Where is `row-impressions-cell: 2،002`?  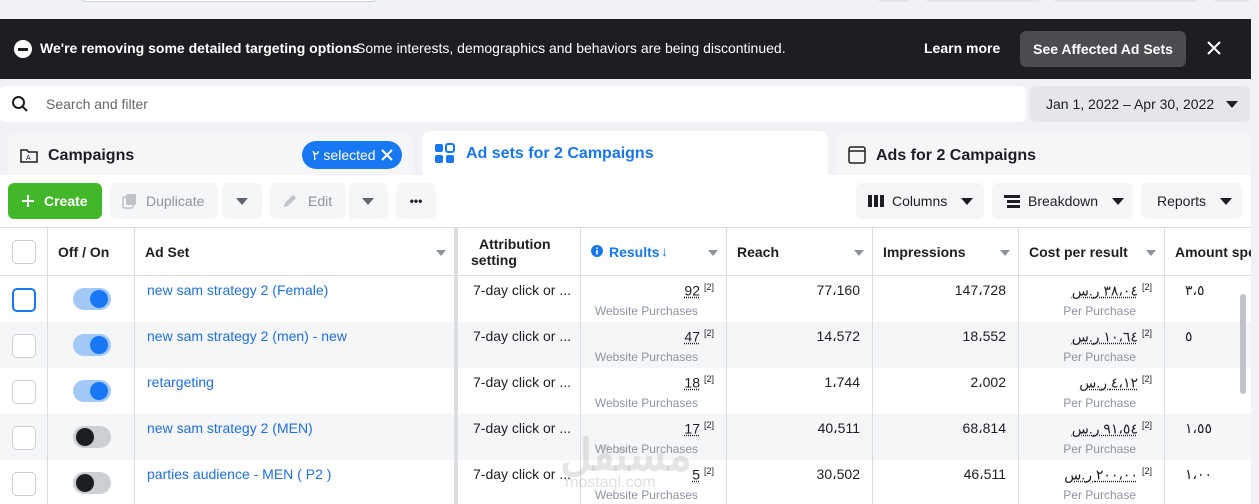
row-impressions-cell: 2،002 is located at coordinates (946, 391).